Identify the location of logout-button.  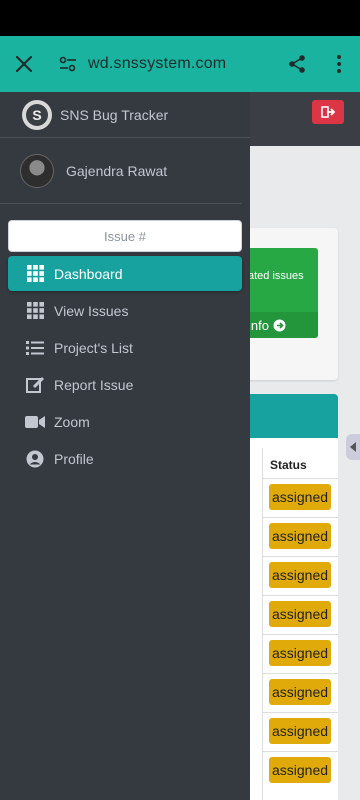
(328, 112).